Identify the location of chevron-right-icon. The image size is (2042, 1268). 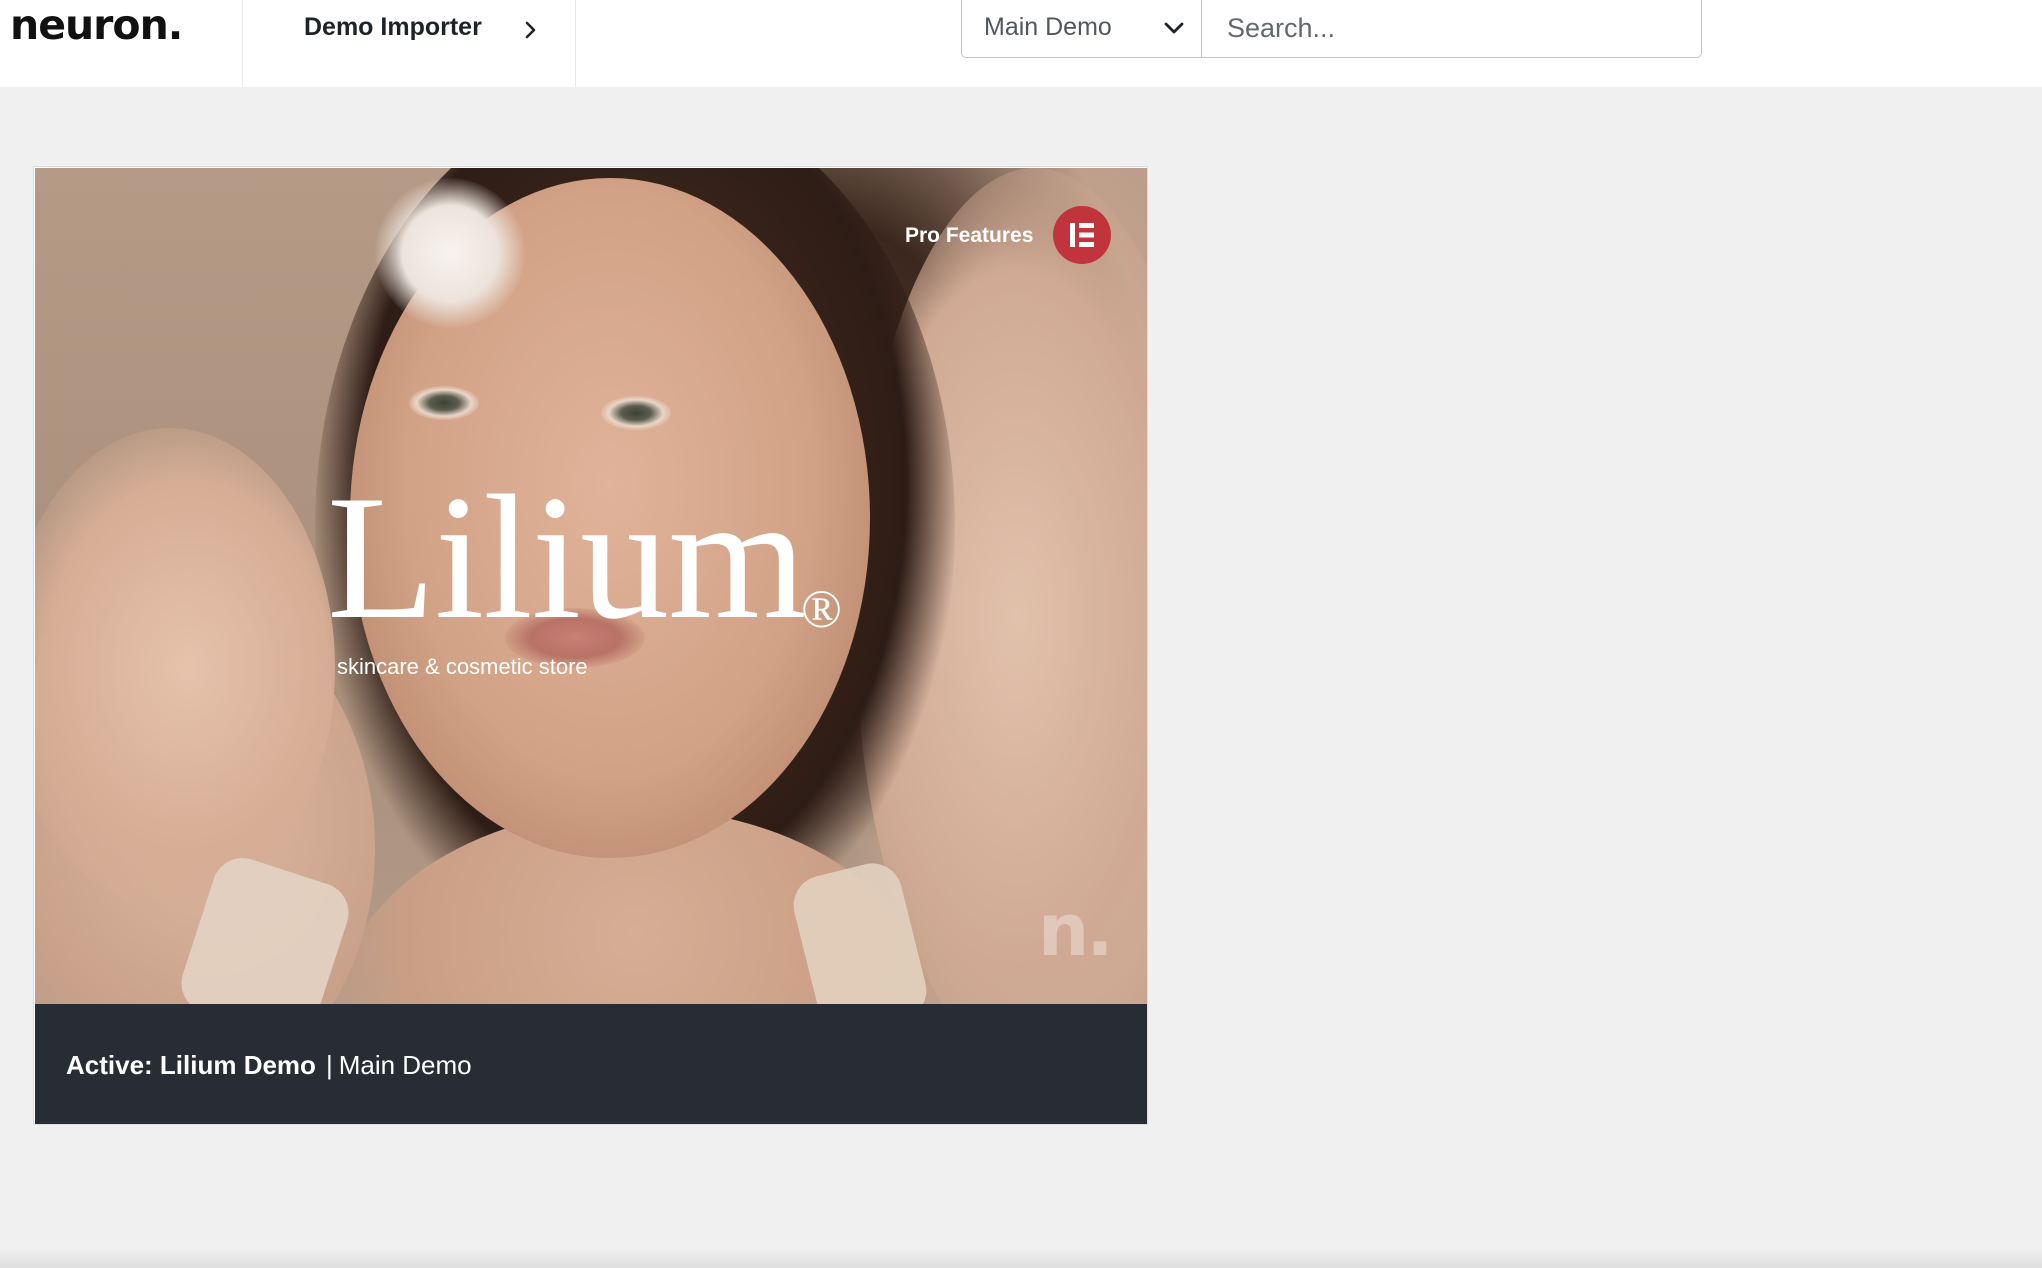
(530, 30).